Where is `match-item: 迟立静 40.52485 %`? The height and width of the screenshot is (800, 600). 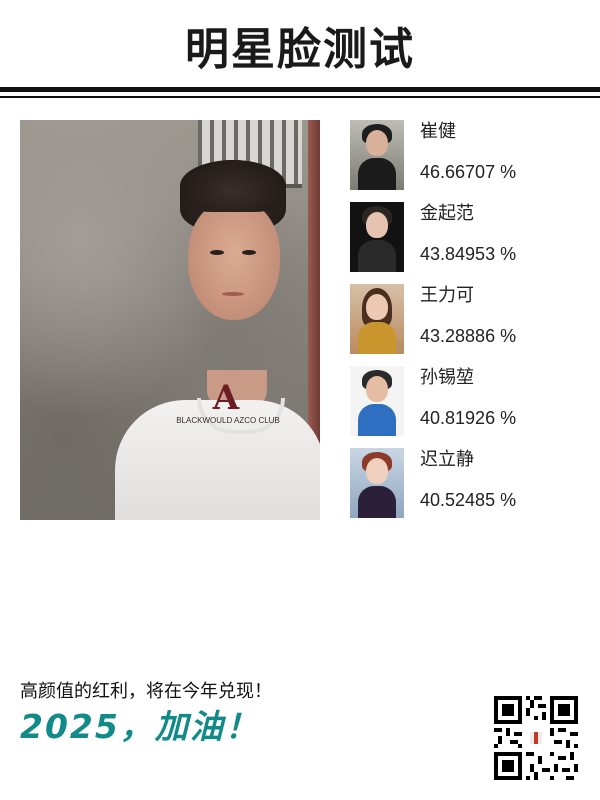 match-item: 迟立静 40.52485 % is located at coordinates (465, 483).